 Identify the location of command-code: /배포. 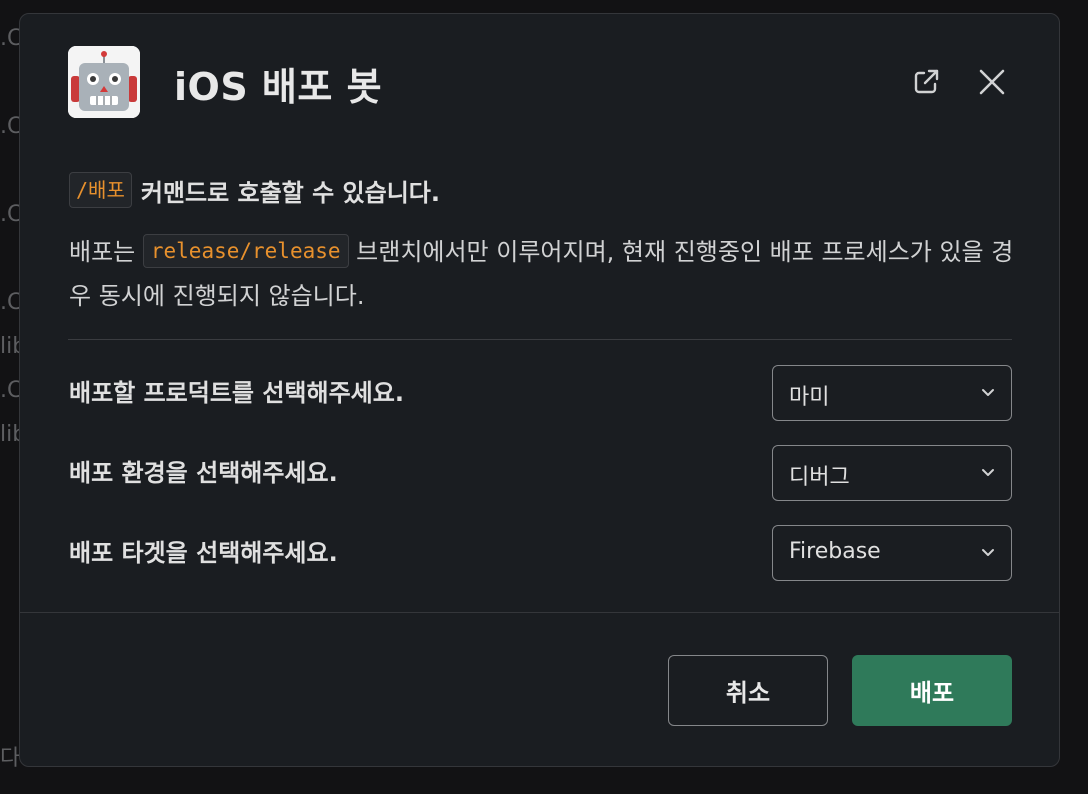
(100, 190).